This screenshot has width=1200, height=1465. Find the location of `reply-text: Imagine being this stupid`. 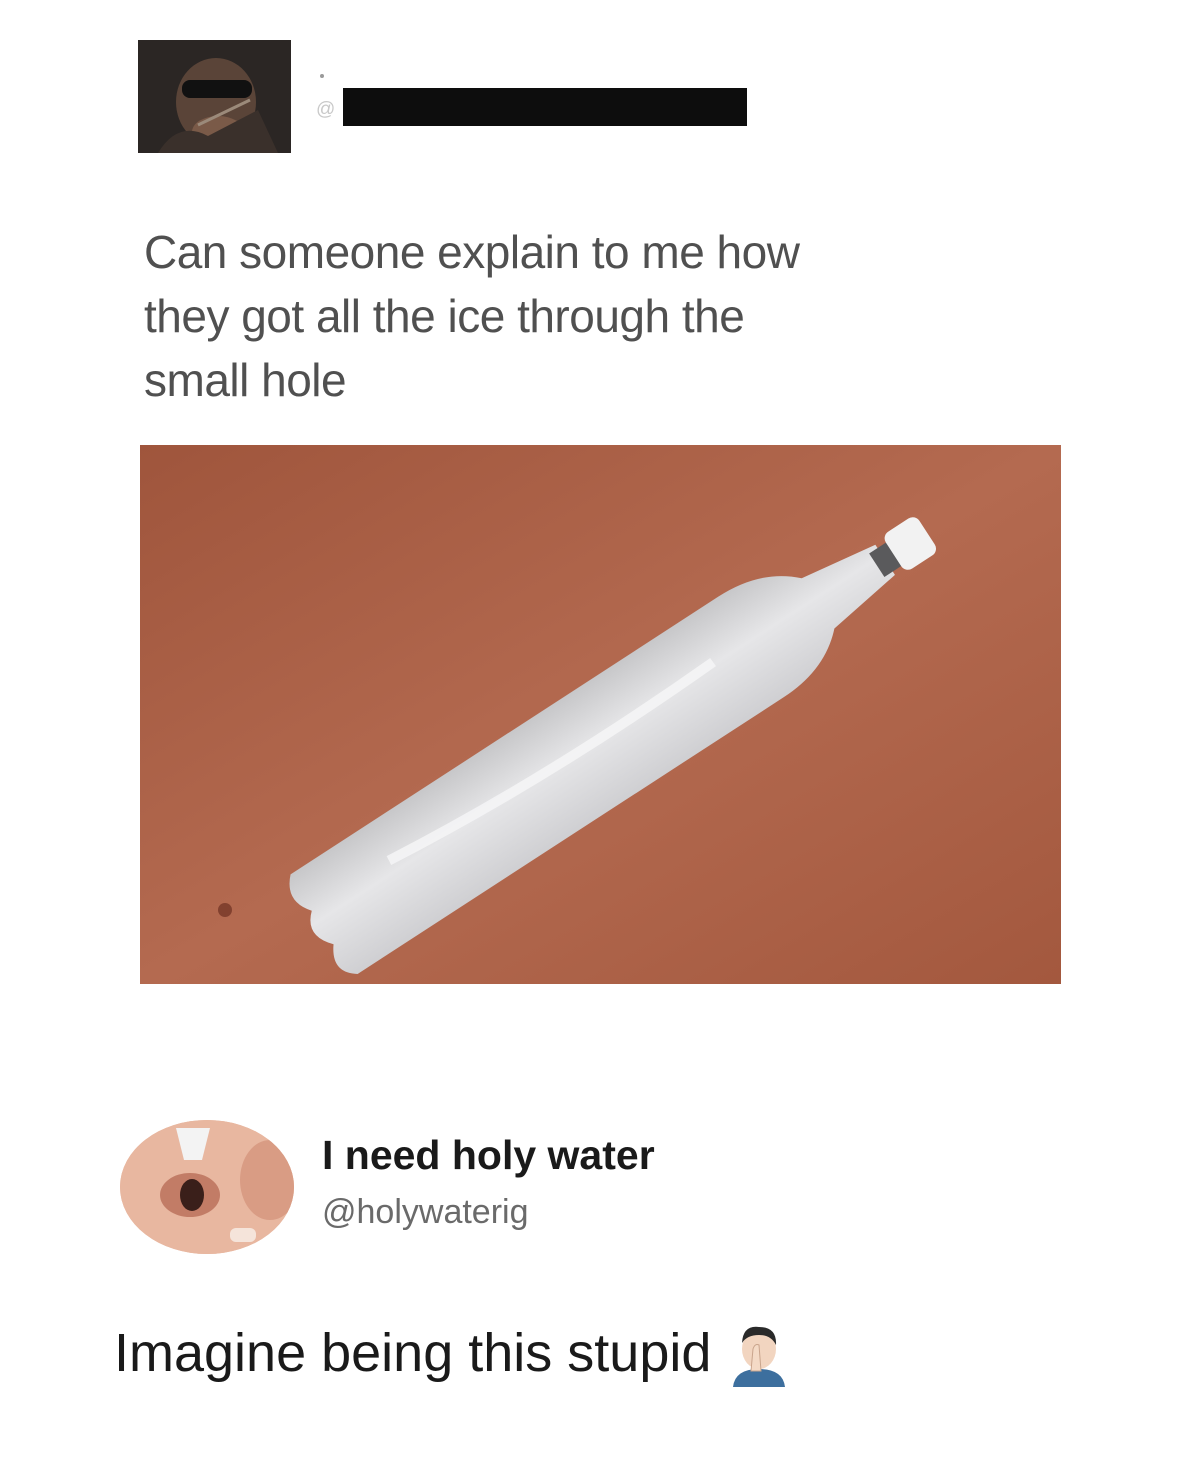

reply-text: Imagine being this stupid is located at coordinates (453, 1353).